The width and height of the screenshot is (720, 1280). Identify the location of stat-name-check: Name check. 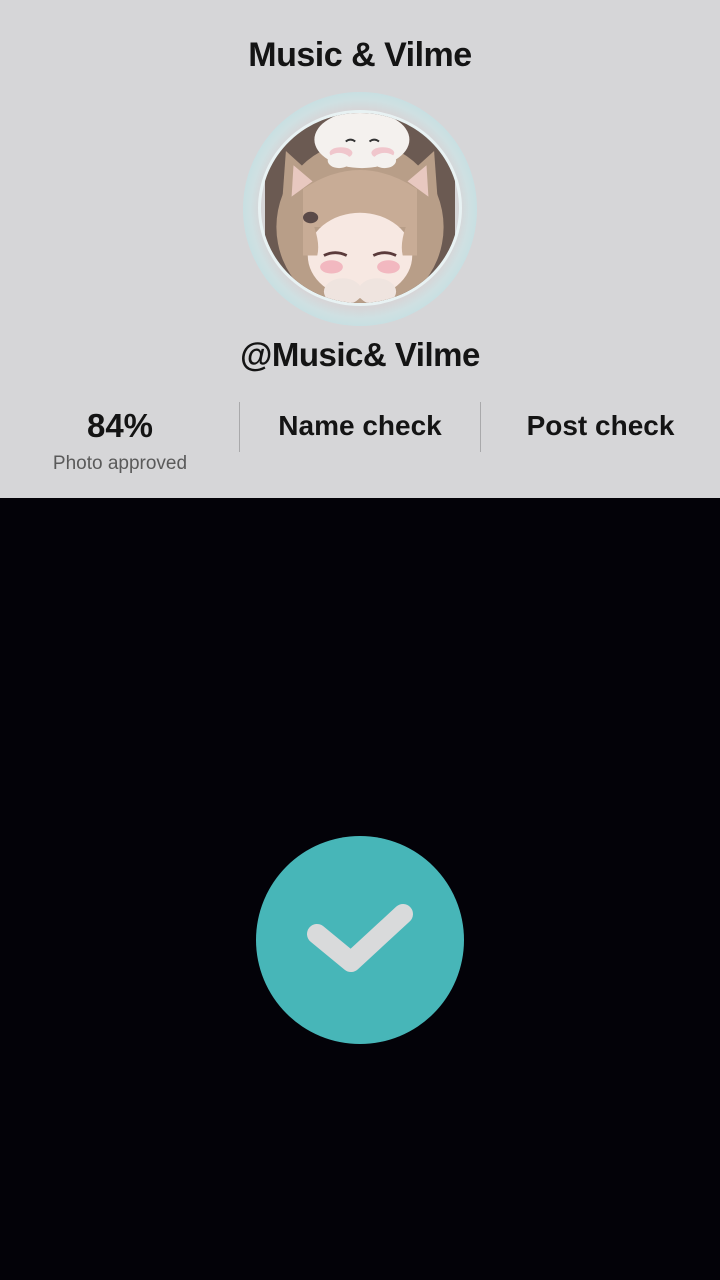
(360, 440).